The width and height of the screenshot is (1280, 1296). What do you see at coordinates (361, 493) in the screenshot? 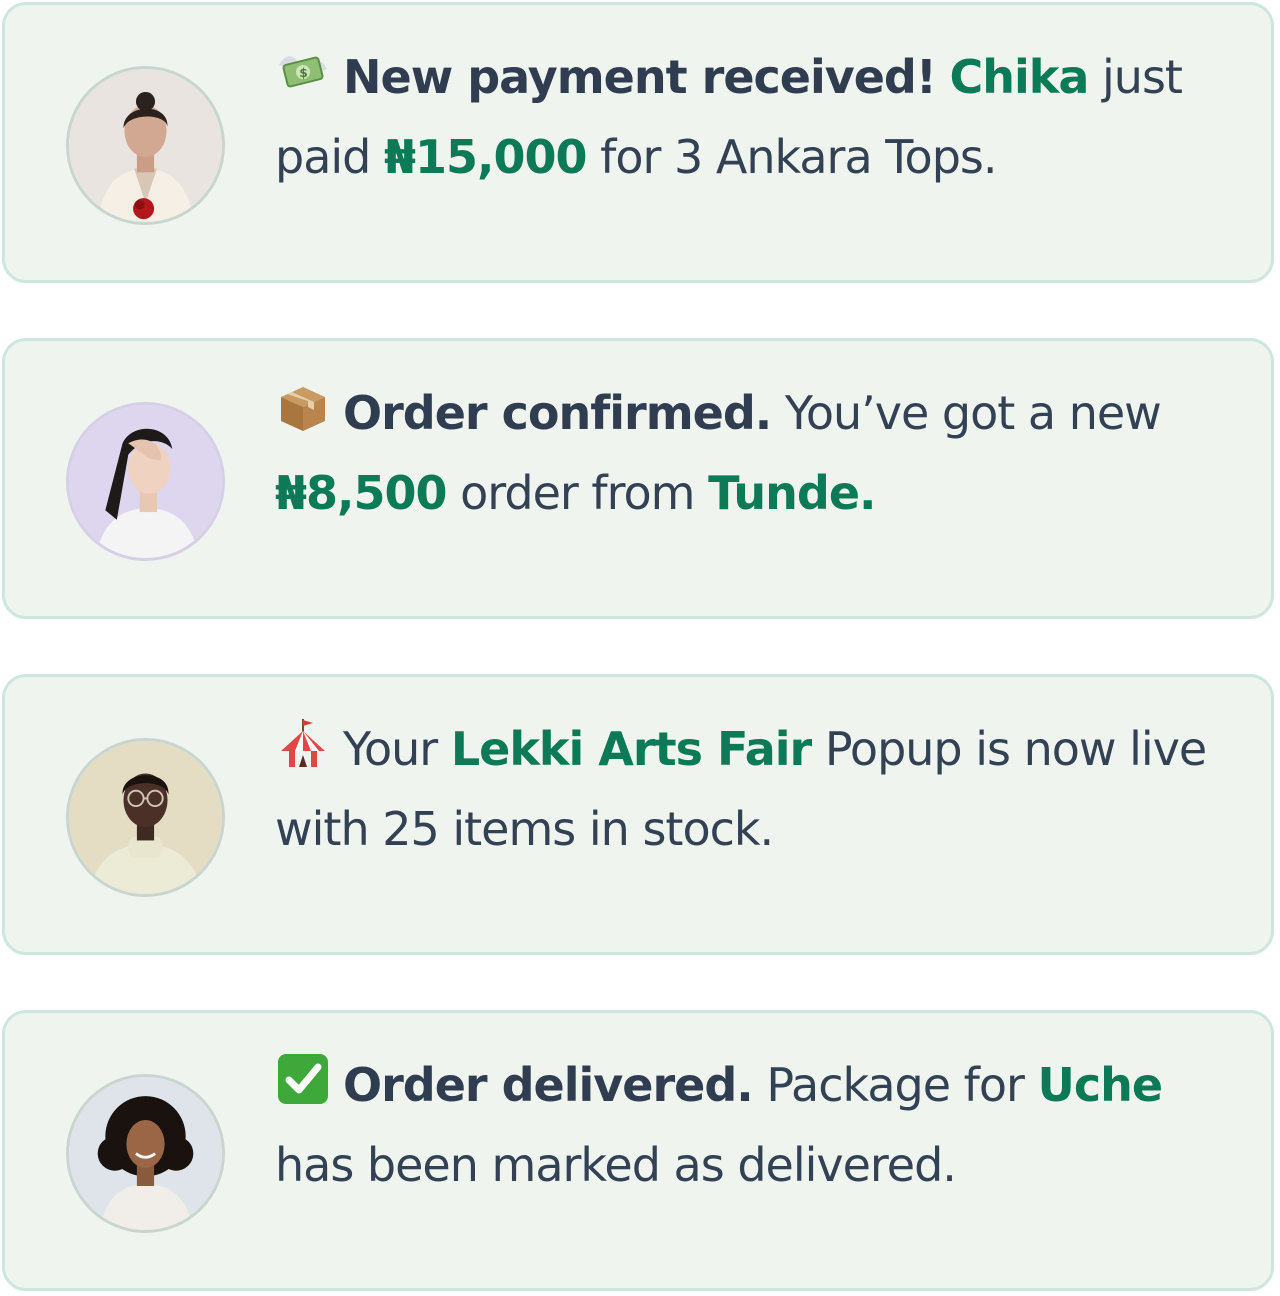
I see `order-amount: ₦8,500` at bounding box center [361, 493].